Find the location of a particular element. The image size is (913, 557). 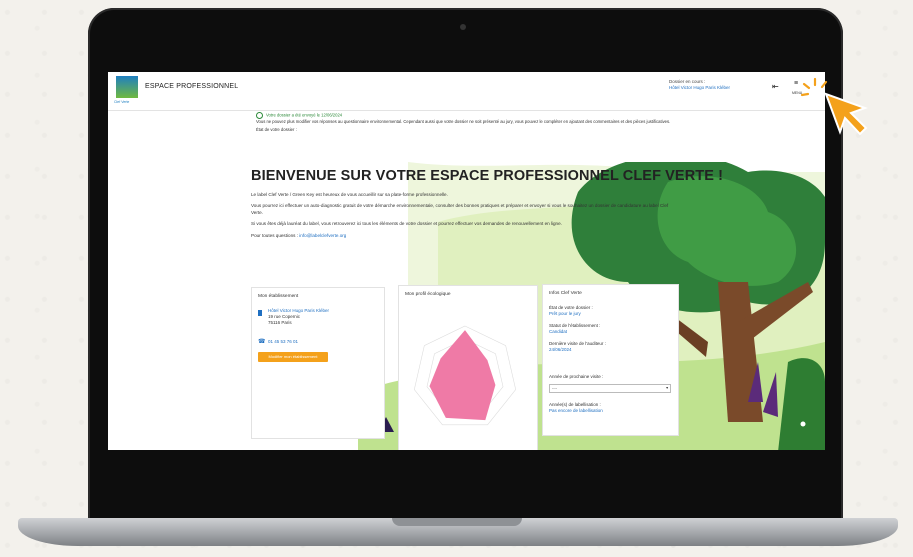

laptop-notch is located at coordinates (457, 522).